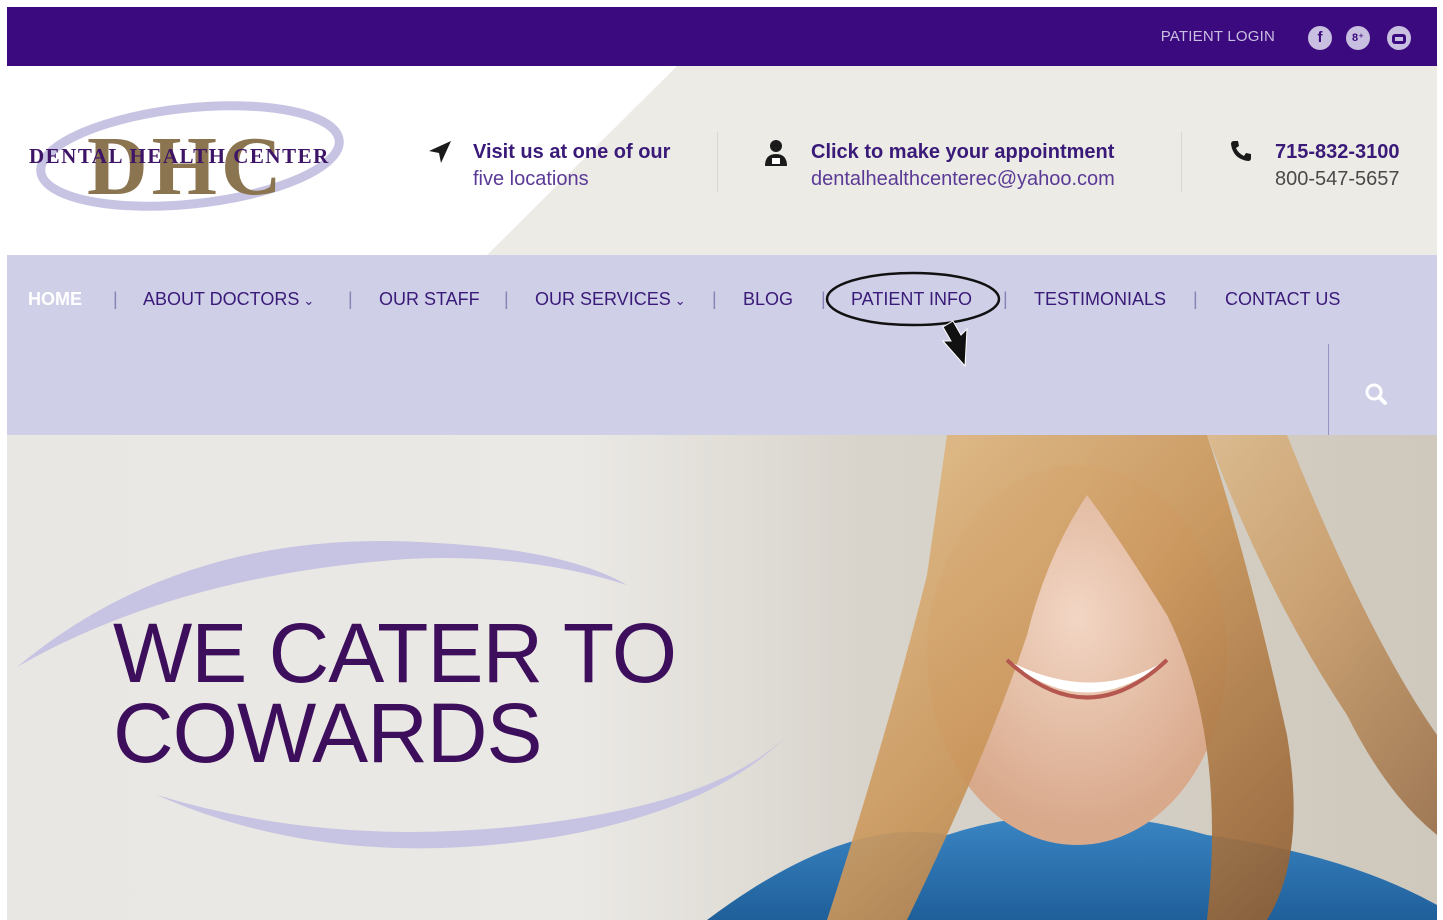  I want to click on youtube-icon, so click(1399, 38).